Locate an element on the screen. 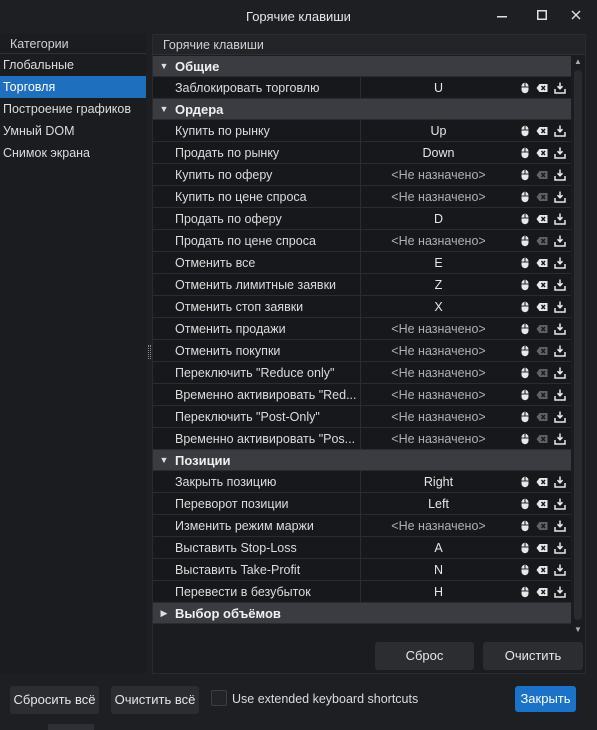  hotkey-row: Выставить Take-Profit N is located at coordinates (362, 569).